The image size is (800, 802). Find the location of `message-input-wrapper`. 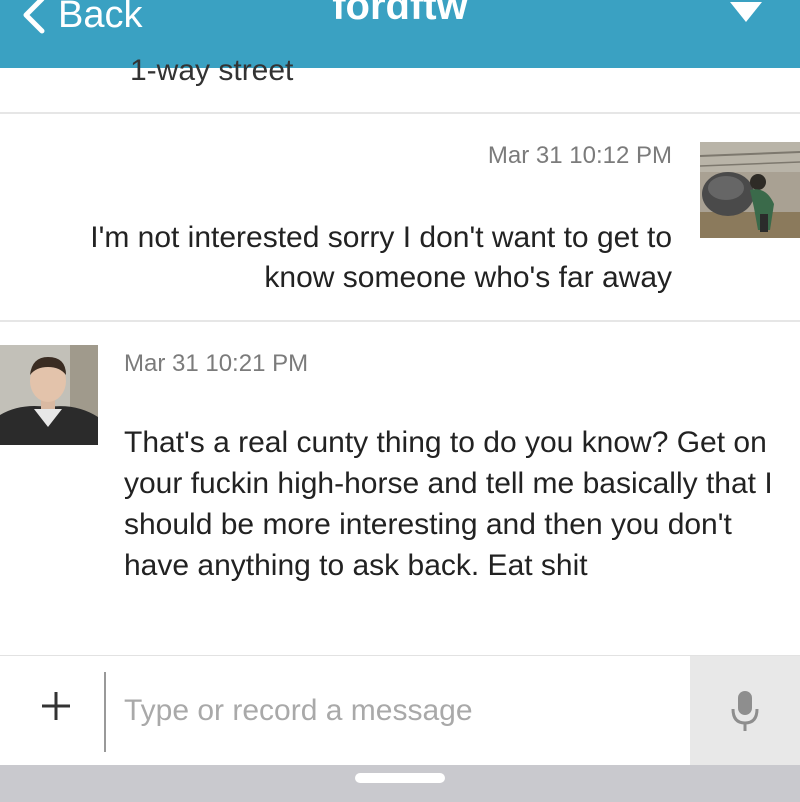

message-input-wrapper is located at coordinates (396, 713).